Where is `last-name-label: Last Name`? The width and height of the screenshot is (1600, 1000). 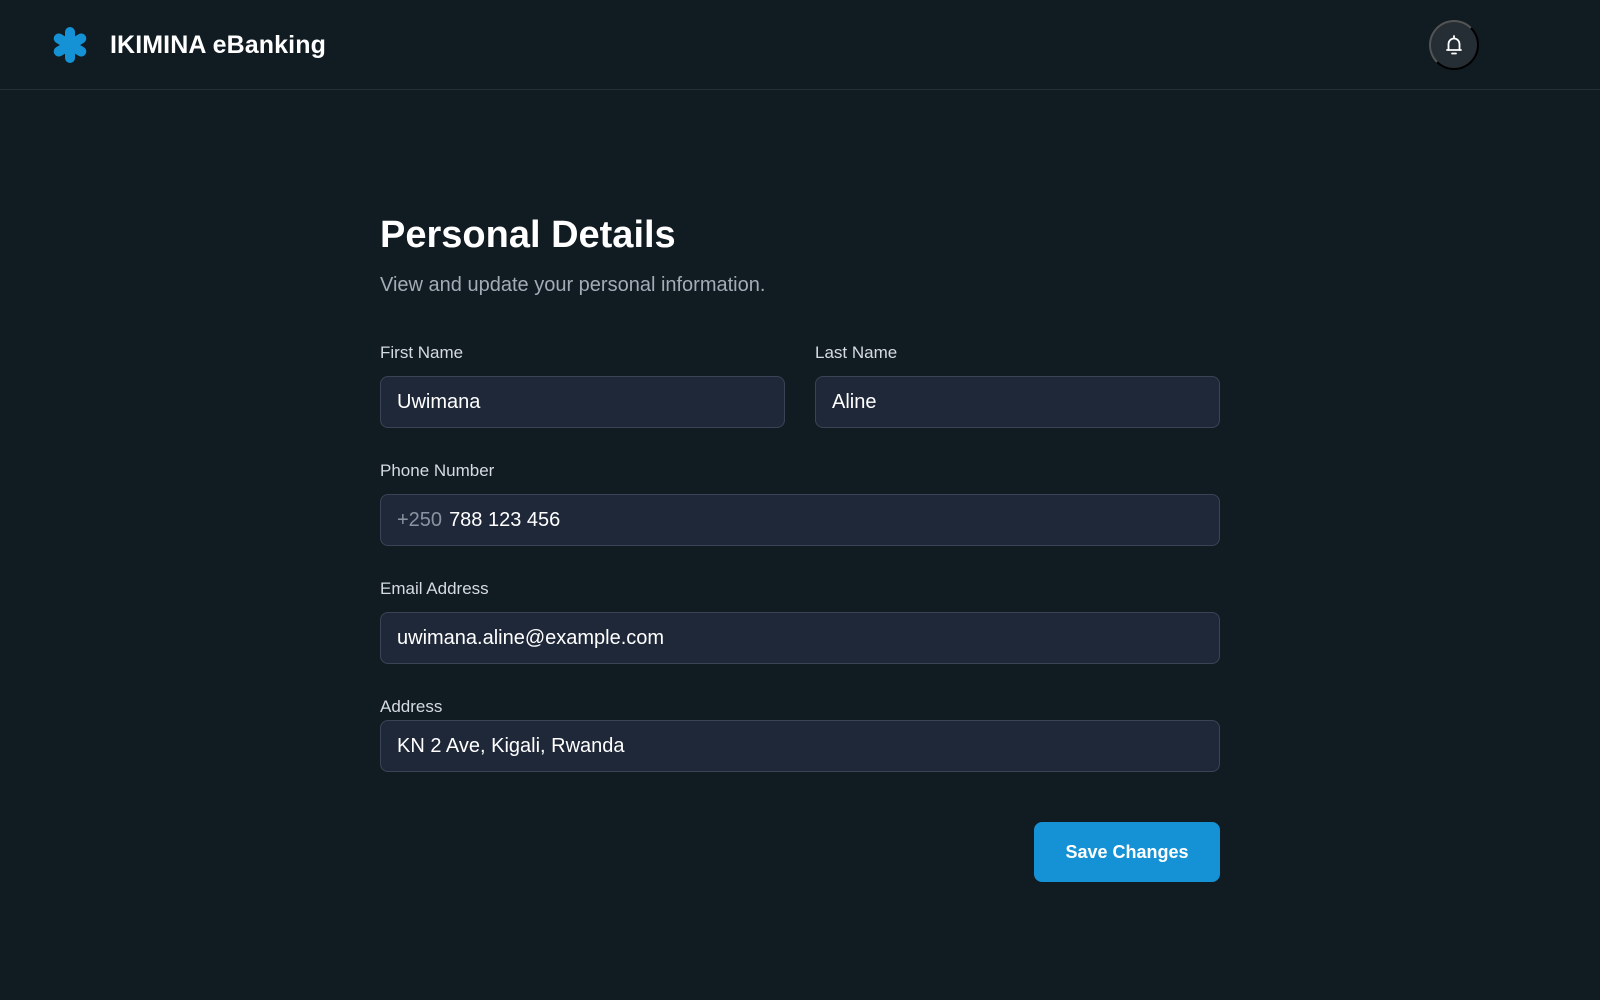 last-name-label: Last Name is located at coordinates (856, 352).